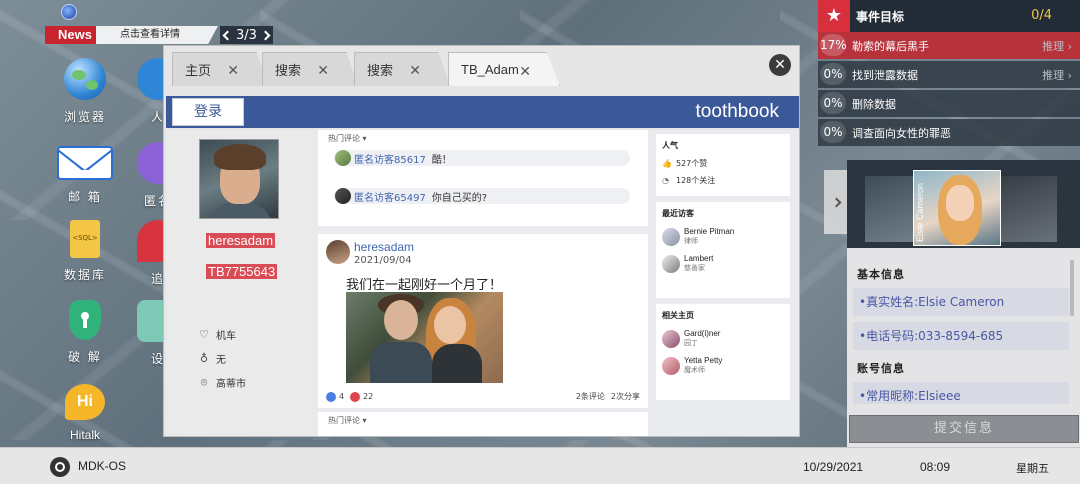 The height and width of the screenshot is (484, 1080). Describe the element at coordinates (1027, 209) in the screenshot. I see `contact-thumb-right` at that location.